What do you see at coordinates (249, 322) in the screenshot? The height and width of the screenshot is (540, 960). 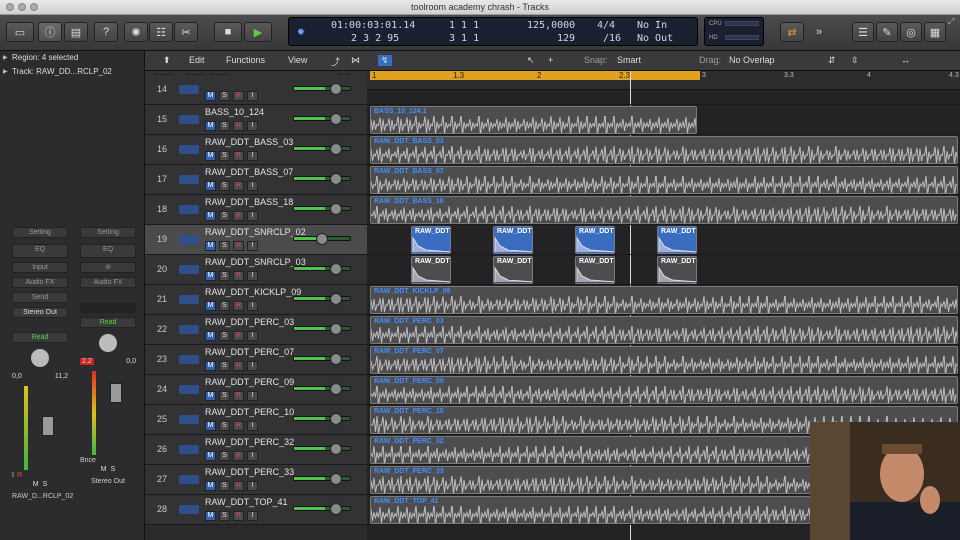 I see `track-name: RAW_DDT_PERC_03` at bounding box center [249, 322].